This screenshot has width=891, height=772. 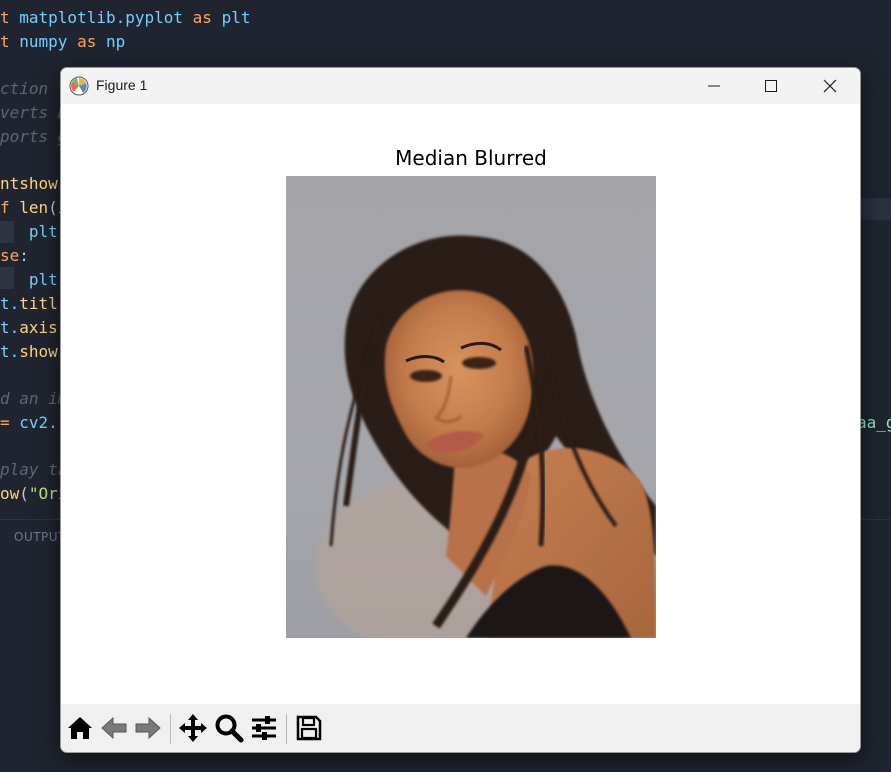 I want to click on code-token: ow, so click(x=10, y=493).